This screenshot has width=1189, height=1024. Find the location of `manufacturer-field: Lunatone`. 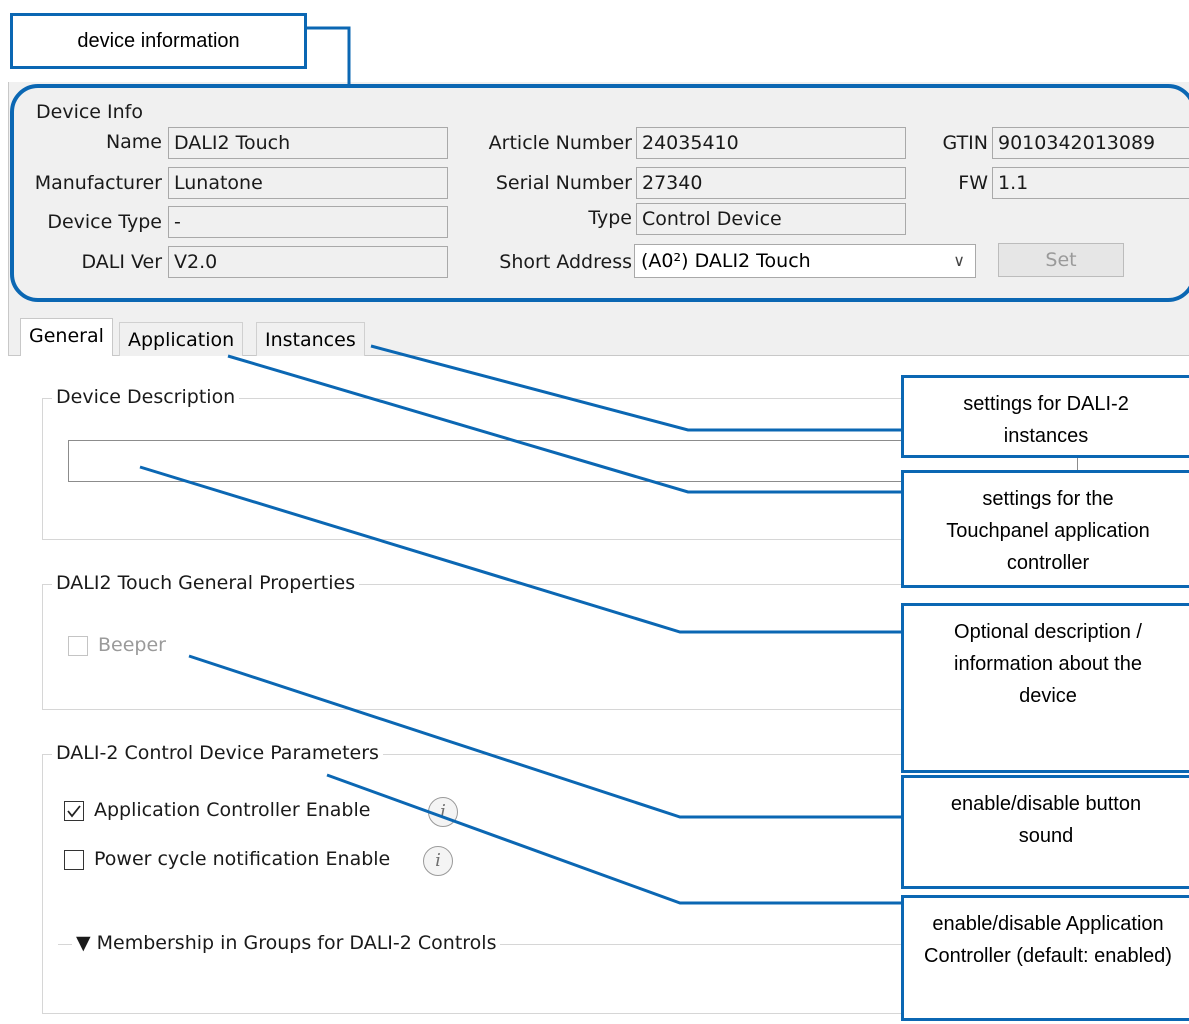

manufacturer-field: Lunatone is located at coordinates (308, 183).